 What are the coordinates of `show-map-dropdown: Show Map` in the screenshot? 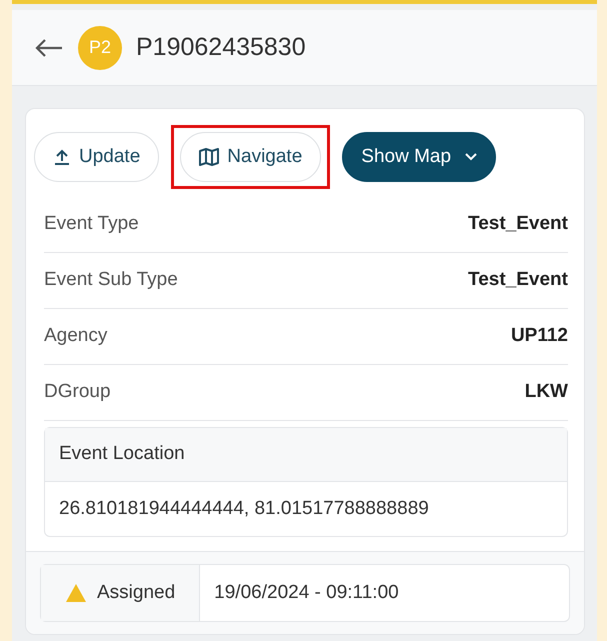 It's located at (419, 157).